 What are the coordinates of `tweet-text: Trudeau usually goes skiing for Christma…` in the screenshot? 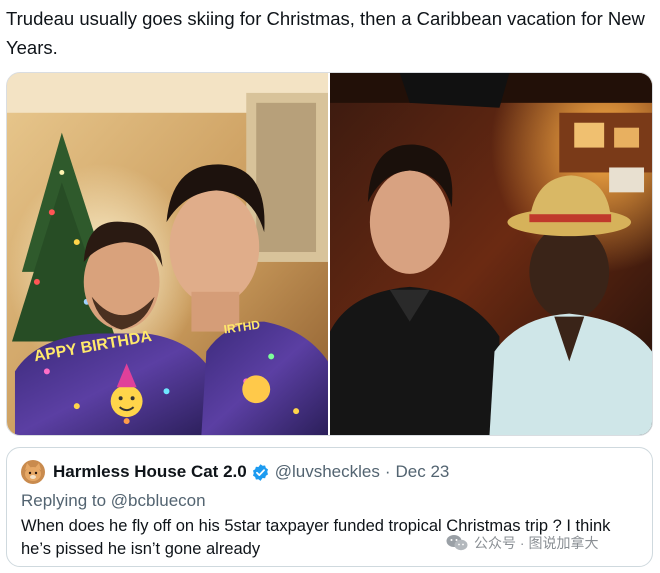 It's located at (325, 33).